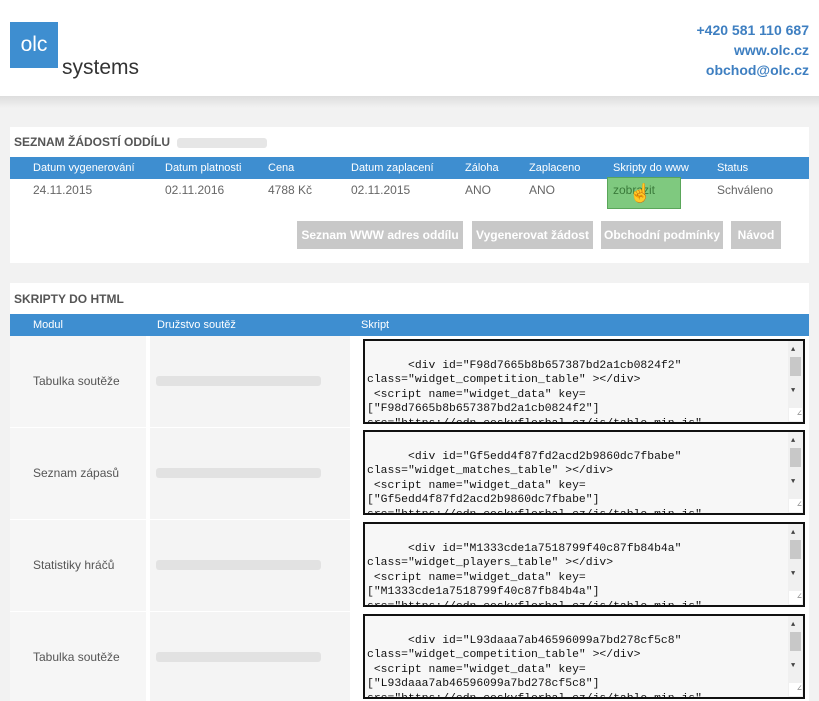 This screenshot has height=701, width=819. I want to click on cell-paid-date: 02.11.2015, so click(381, 190).